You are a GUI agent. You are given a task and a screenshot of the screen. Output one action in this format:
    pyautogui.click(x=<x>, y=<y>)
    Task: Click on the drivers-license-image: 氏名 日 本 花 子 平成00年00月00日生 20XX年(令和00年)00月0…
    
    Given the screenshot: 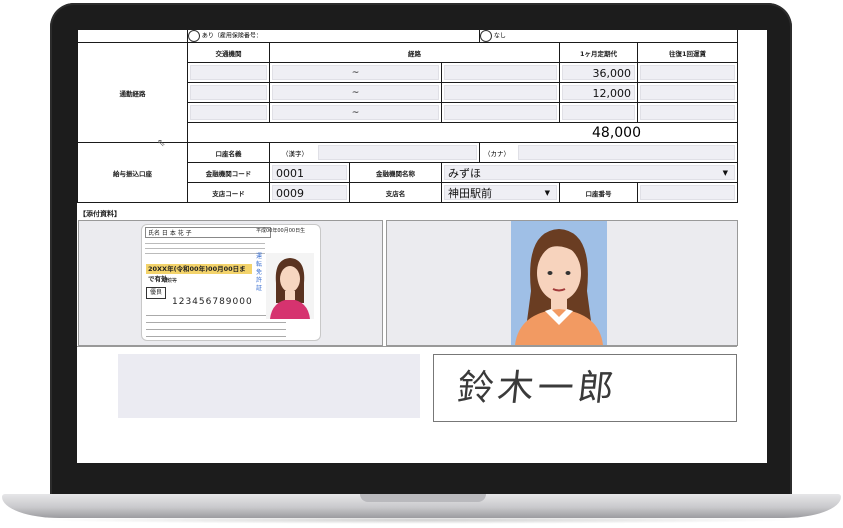 What is the action you would take?
    pyautogui.click(x=231, y=282)
    